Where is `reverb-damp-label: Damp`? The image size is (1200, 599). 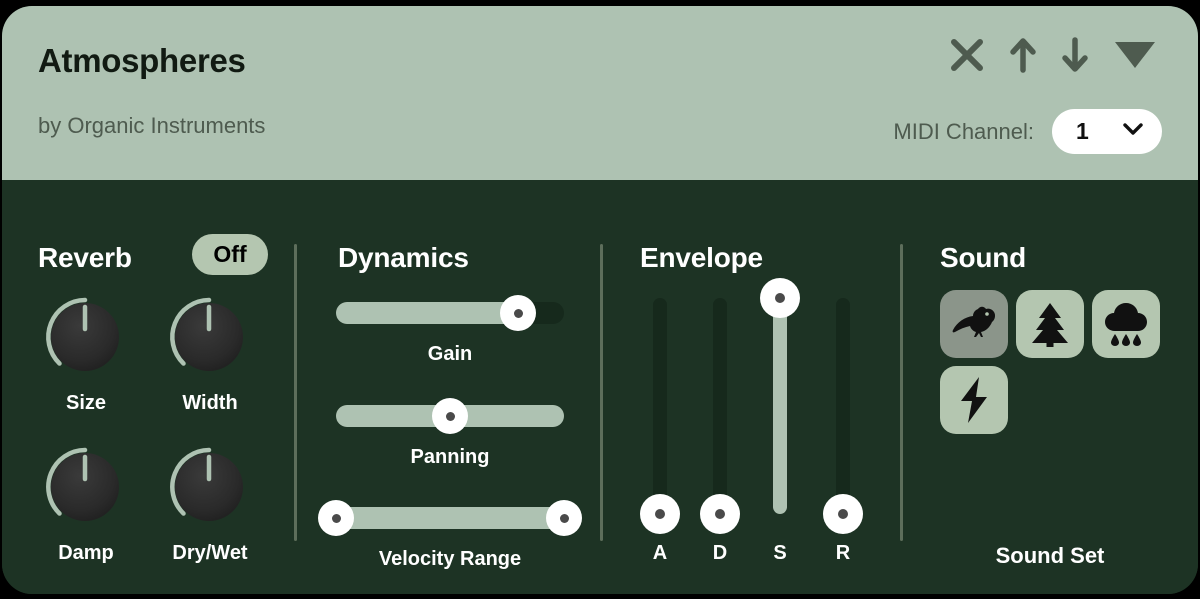
reverb-damp-label: Damp is located at coordinates (86, 553).